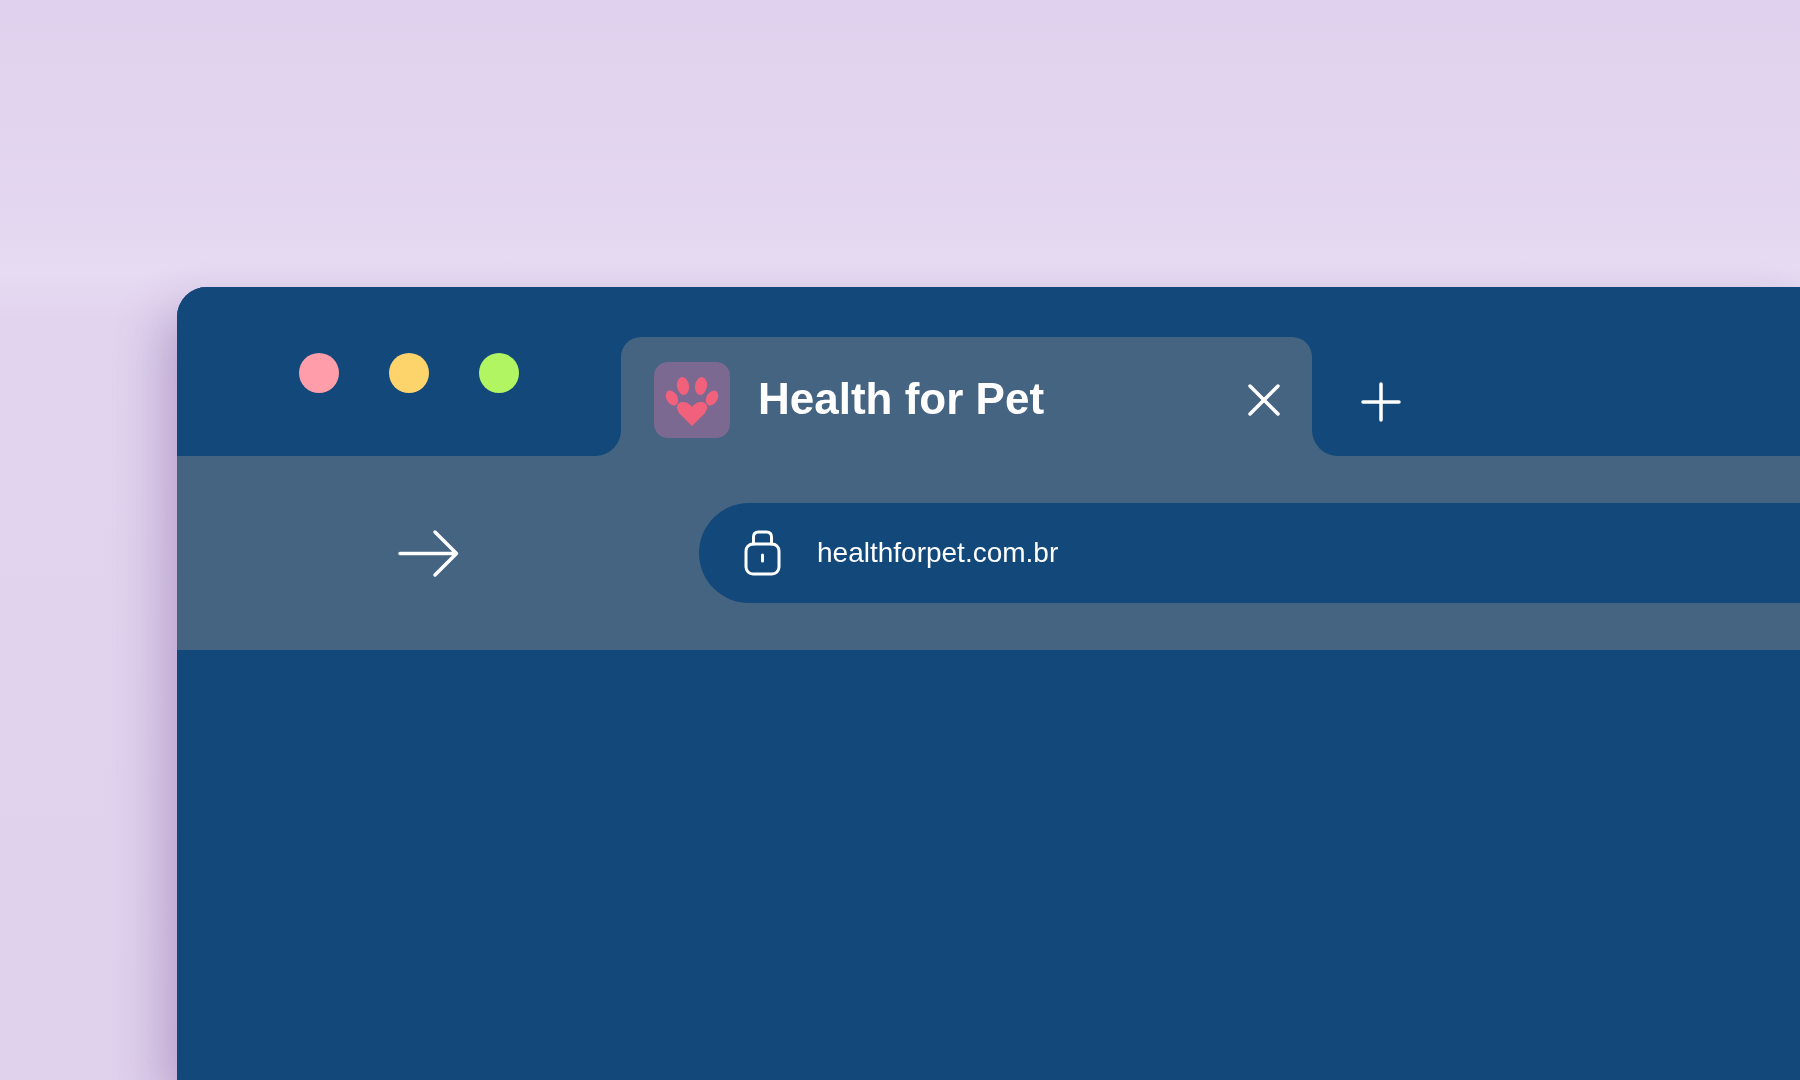  What do you see at coordinates (966, 396) in the screenshot?
I see `browser-tab: Health for Pet` at bounding box center [966, 396].